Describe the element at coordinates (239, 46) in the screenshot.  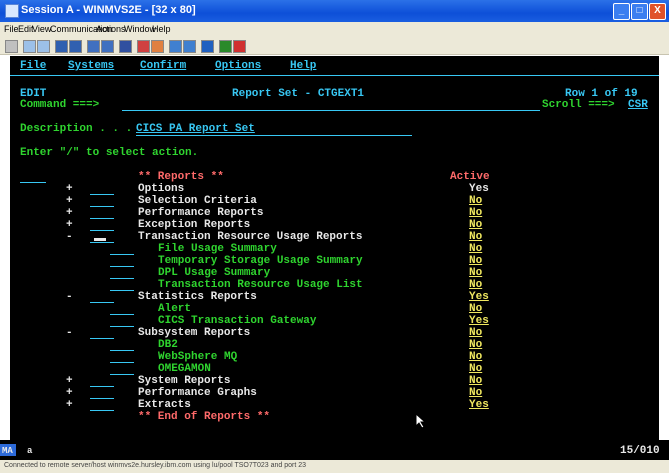
I see `help-icon` at that location.